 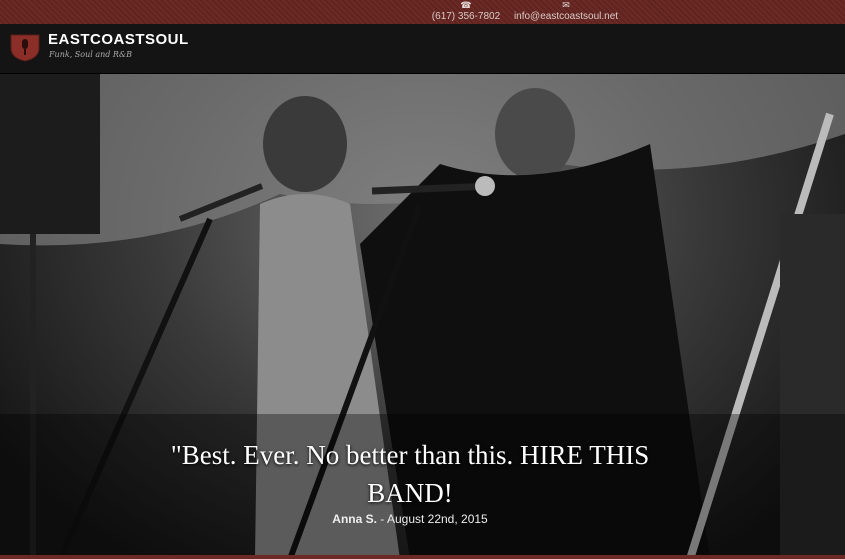 I want to click on testimonial-author: Anna S., so click(x=354, y=519).